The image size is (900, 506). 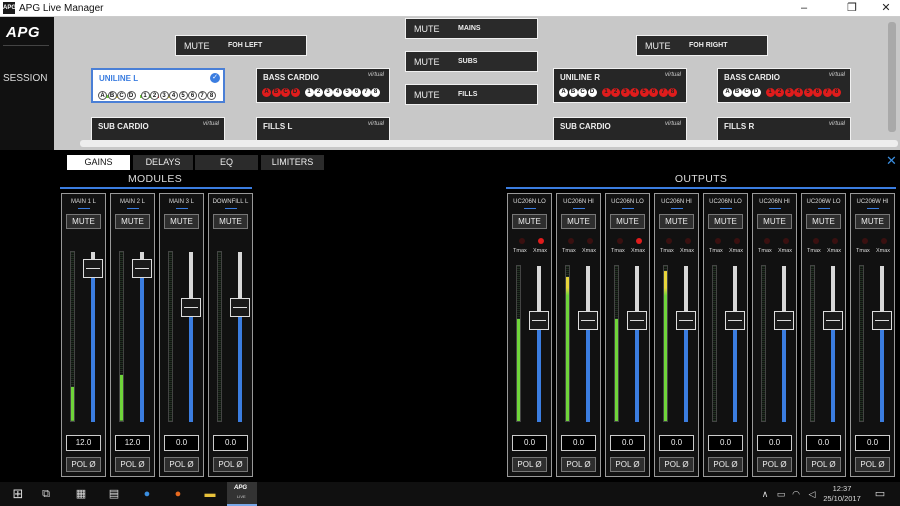 What do you see at coordinates (471, 94) in the screenshot?
I see `mute-fills-button: MUTE FILLS` at bounding box center [471, 94].